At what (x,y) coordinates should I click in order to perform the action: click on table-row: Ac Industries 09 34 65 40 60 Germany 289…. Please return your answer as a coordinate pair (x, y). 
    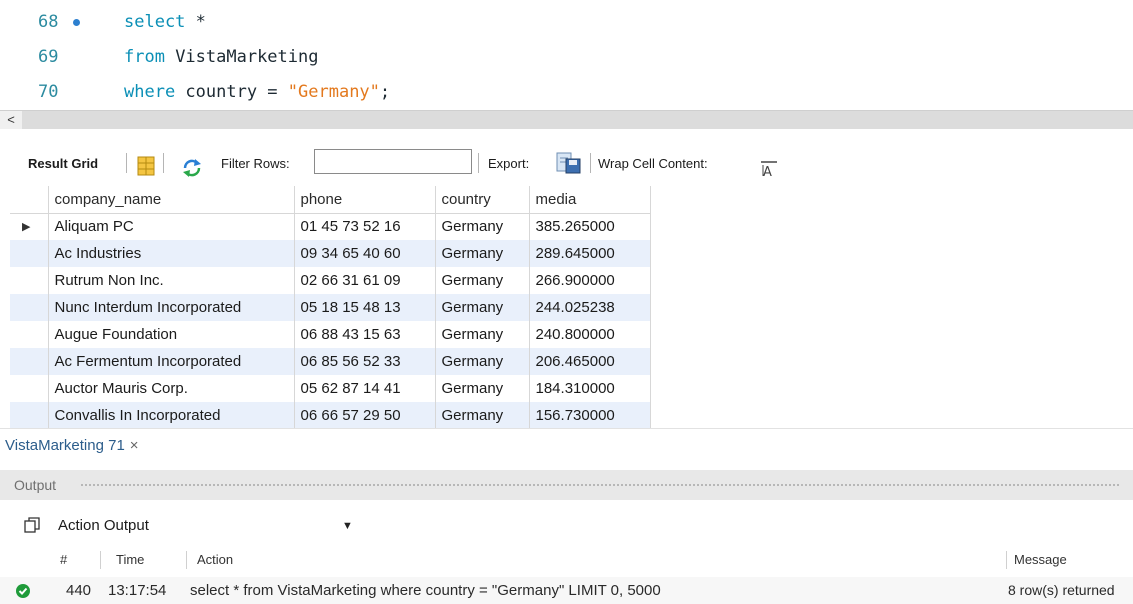
    Looking at the image, I should click on (330, 253).